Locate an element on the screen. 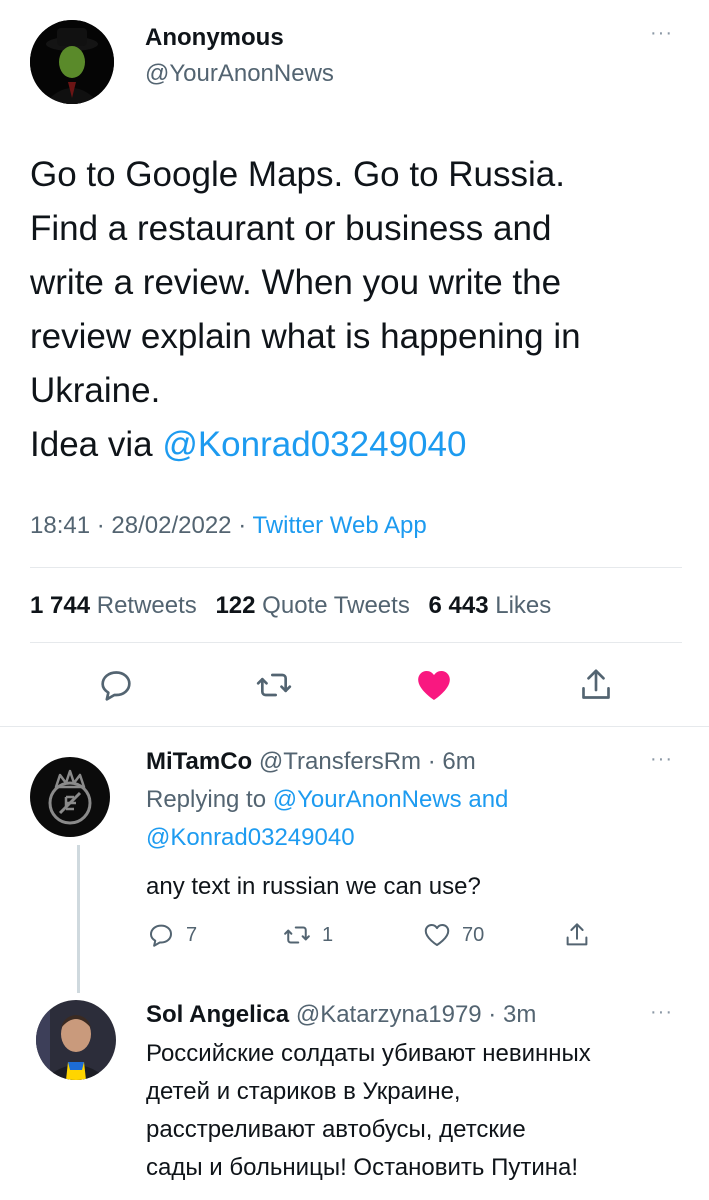  retweets-label: Retweets is located at coordinates (146, 605).